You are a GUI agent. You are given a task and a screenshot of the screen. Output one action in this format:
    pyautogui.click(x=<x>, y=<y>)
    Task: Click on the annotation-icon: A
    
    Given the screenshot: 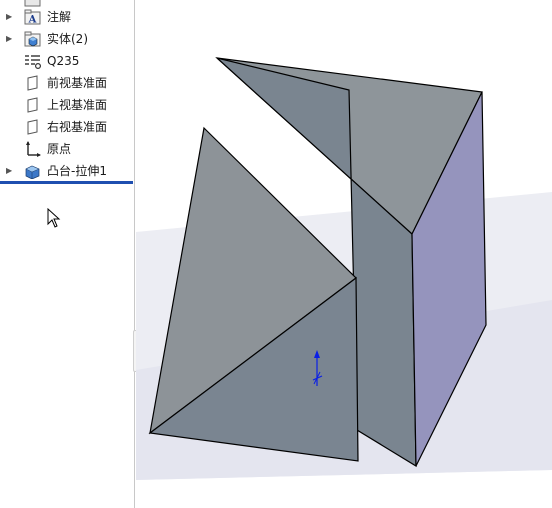 What is the action you would take?
    pyautogui.click(x=32, y=17)
    